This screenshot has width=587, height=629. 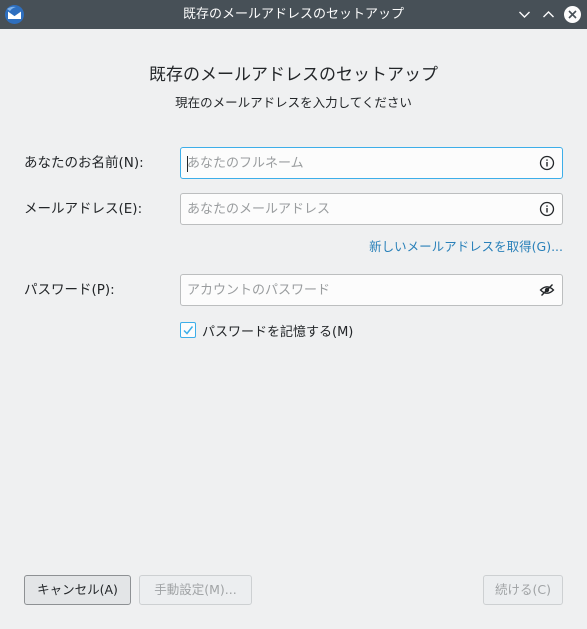 I want to click on password-label: パスワード(P):, so click(x=69, y=290).